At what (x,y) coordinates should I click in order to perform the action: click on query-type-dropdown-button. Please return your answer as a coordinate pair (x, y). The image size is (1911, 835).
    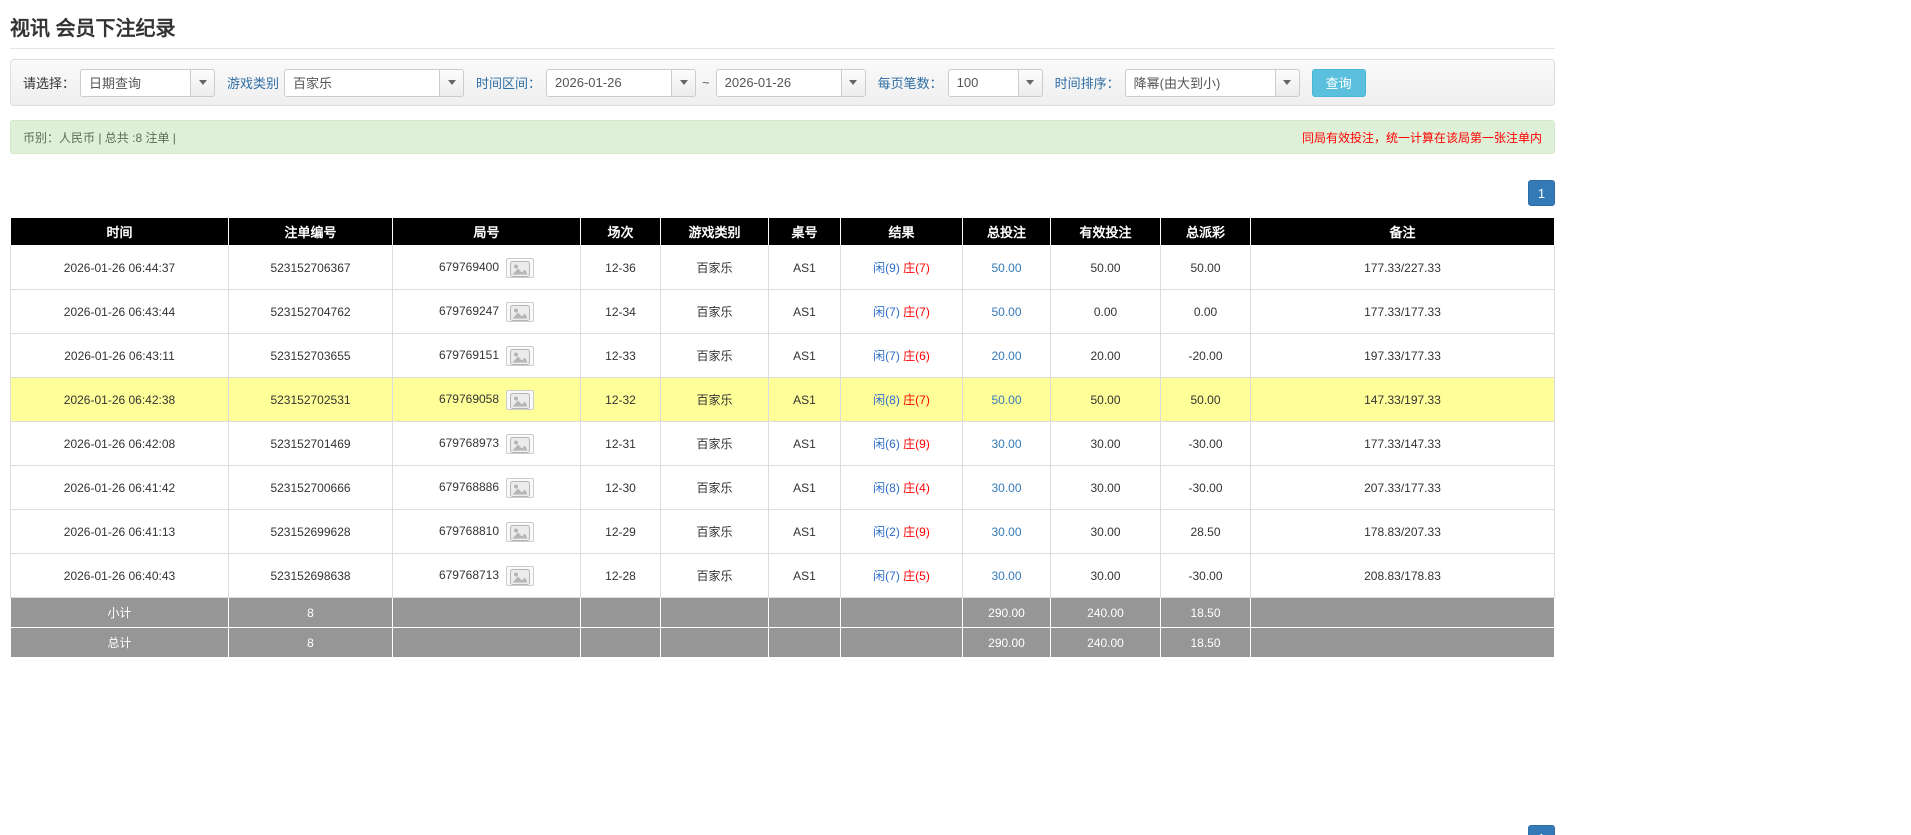
    Looking at the image, I should click on (203, 82).